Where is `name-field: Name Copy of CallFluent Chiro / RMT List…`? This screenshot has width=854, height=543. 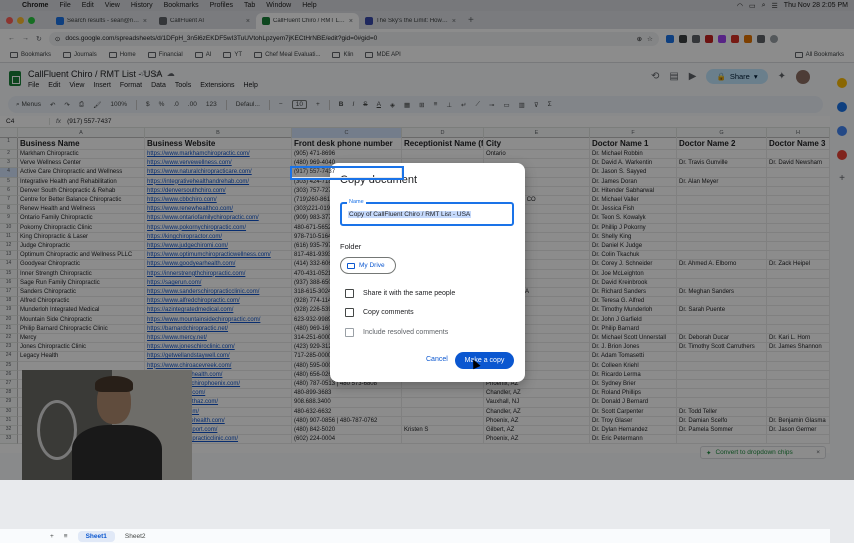
name-field: Name Copy of CallFluent Chiro / RMT List… is located at coordinates (427, 212).